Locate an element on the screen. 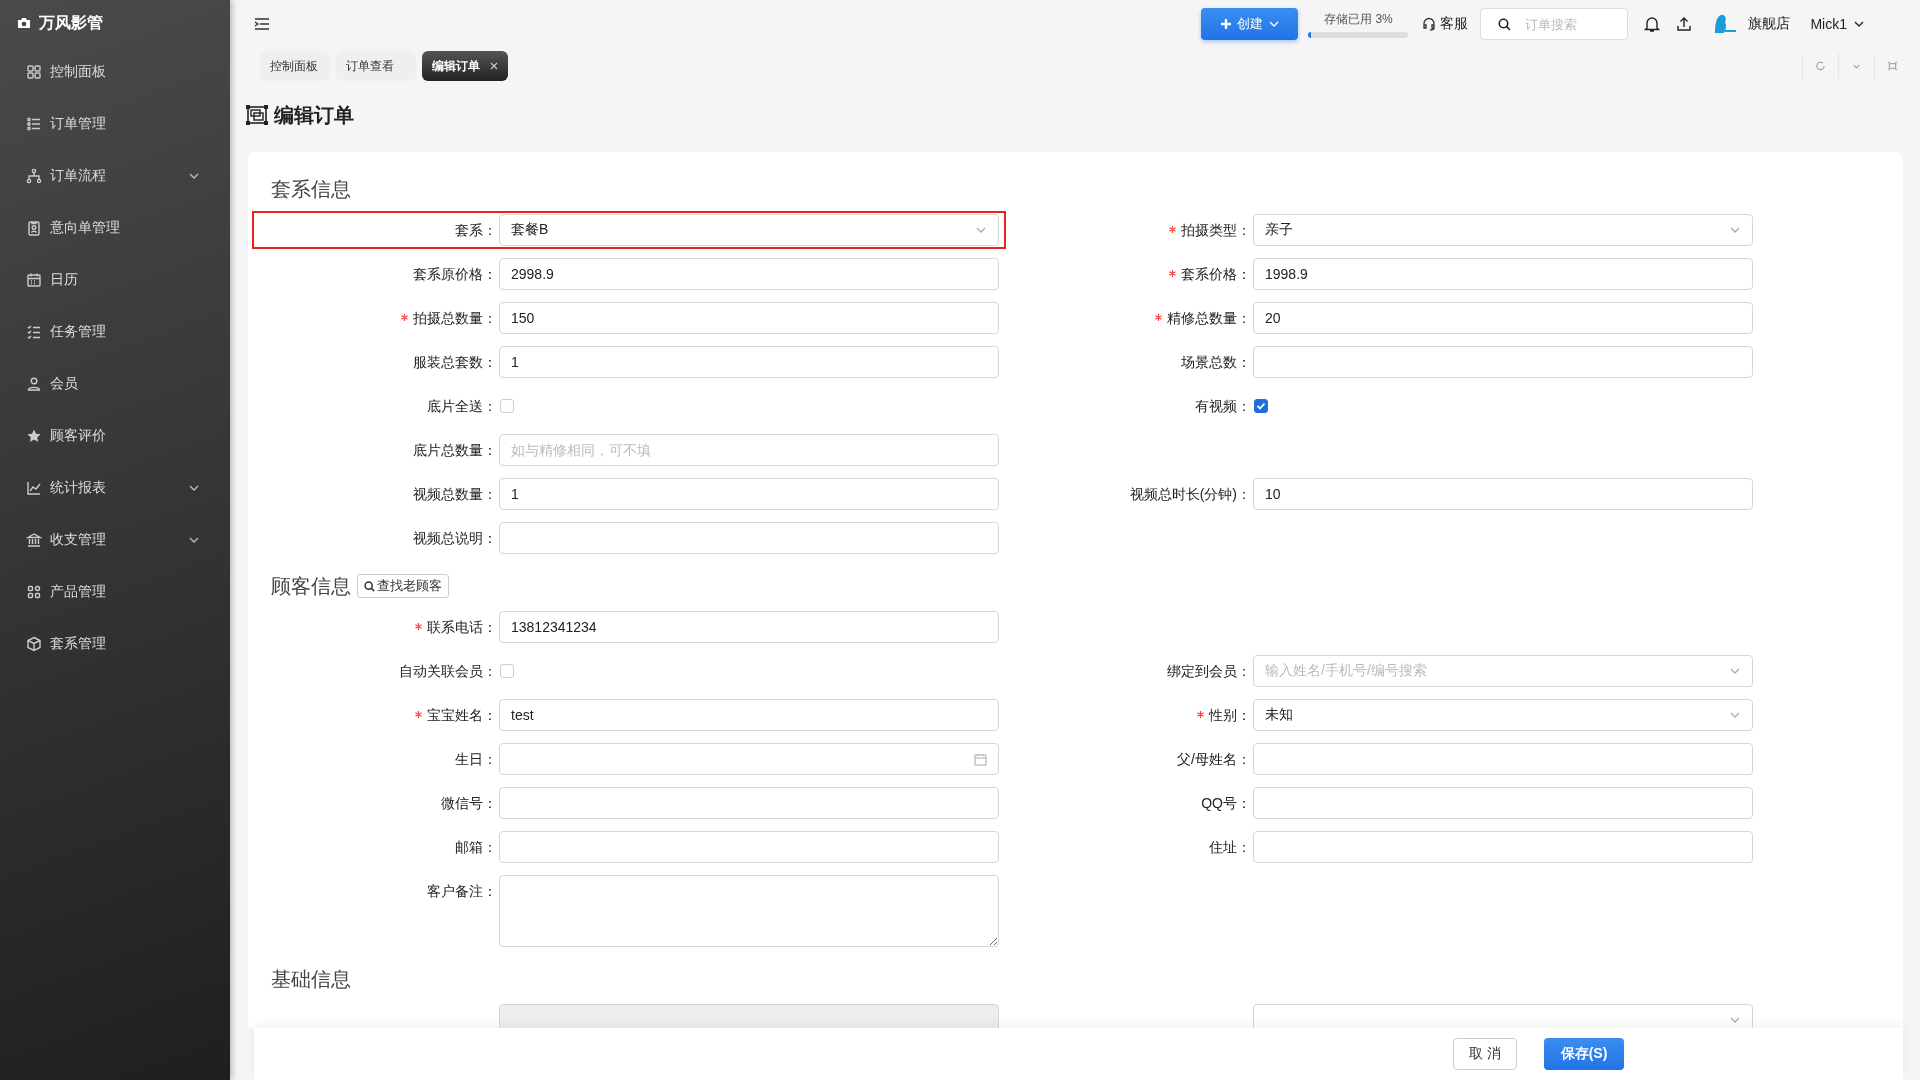 This screenshot has width=1920, height=1080. user-menu: Mick1 is located at coordinates (1837, 24).